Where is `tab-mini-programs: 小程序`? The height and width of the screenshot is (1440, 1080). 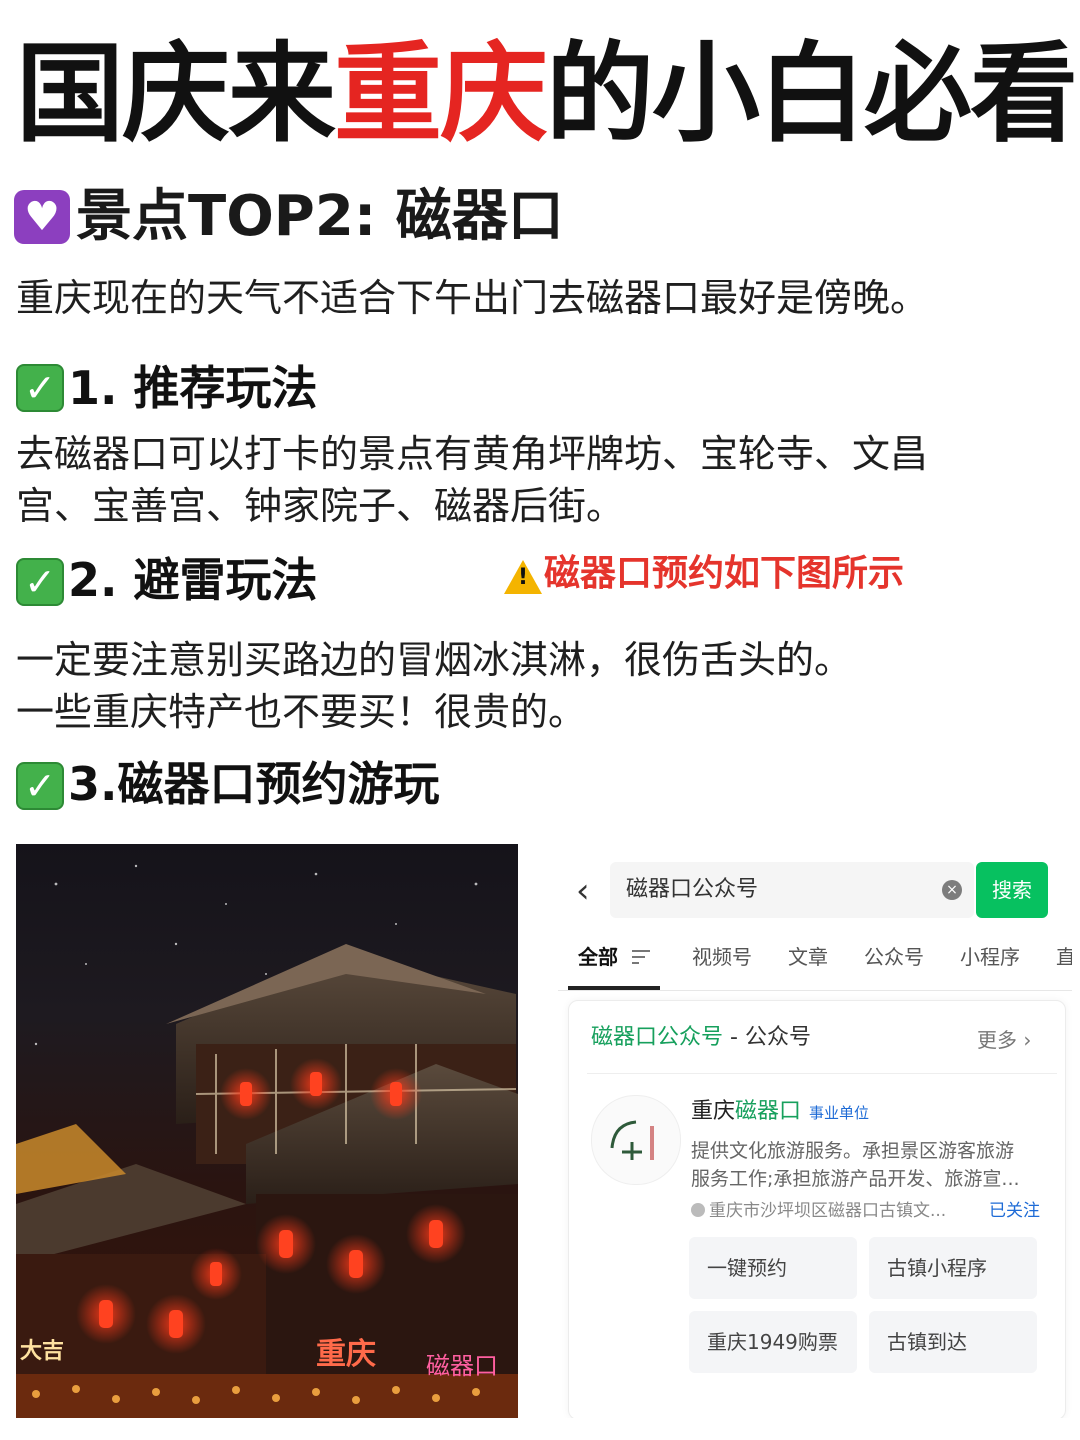 tab-mini-programs: 小程序 is located at coordinates (990, 957).